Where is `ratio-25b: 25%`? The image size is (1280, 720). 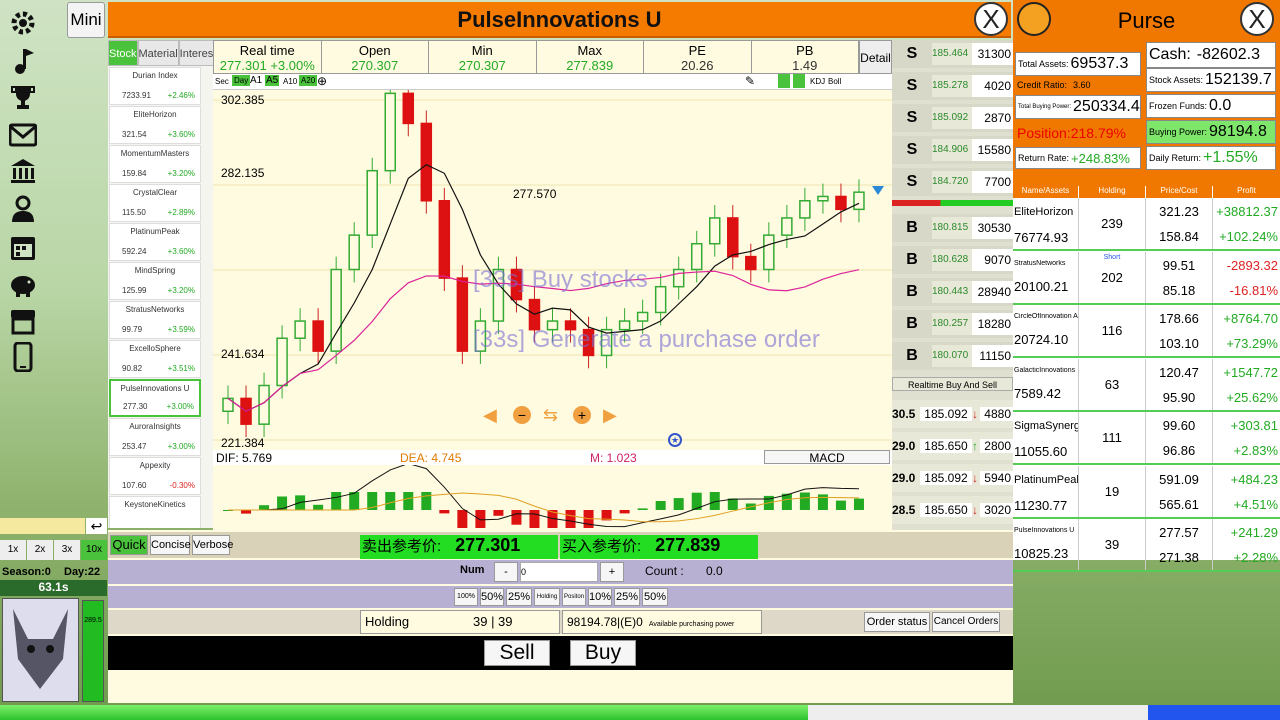
ratio-25b: 25% is located at coordinates (627, 597).